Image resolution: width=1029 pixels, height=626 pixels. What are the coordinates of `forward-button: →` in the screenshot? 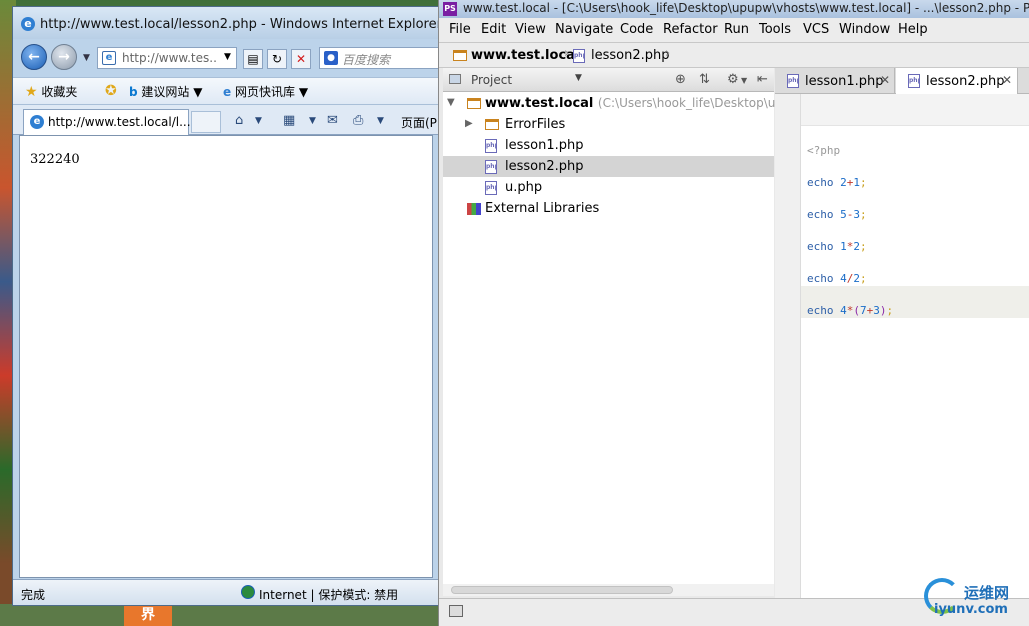 It's located at (64, 57).